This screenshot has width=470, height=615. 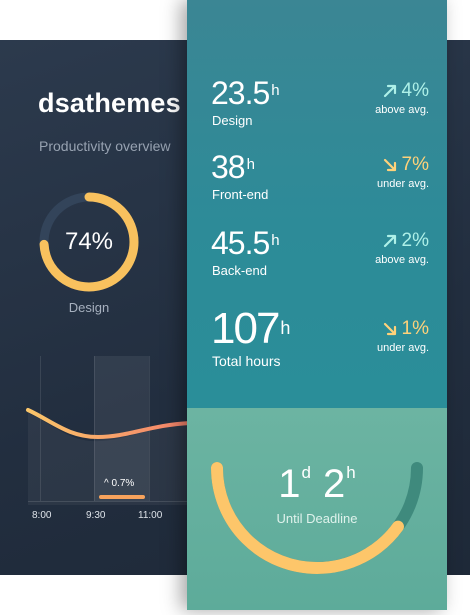 What do you see at coordinates (240, 194) in the screenshot?
I see `stat-label: Front-end` at bounding box center [240, 194].